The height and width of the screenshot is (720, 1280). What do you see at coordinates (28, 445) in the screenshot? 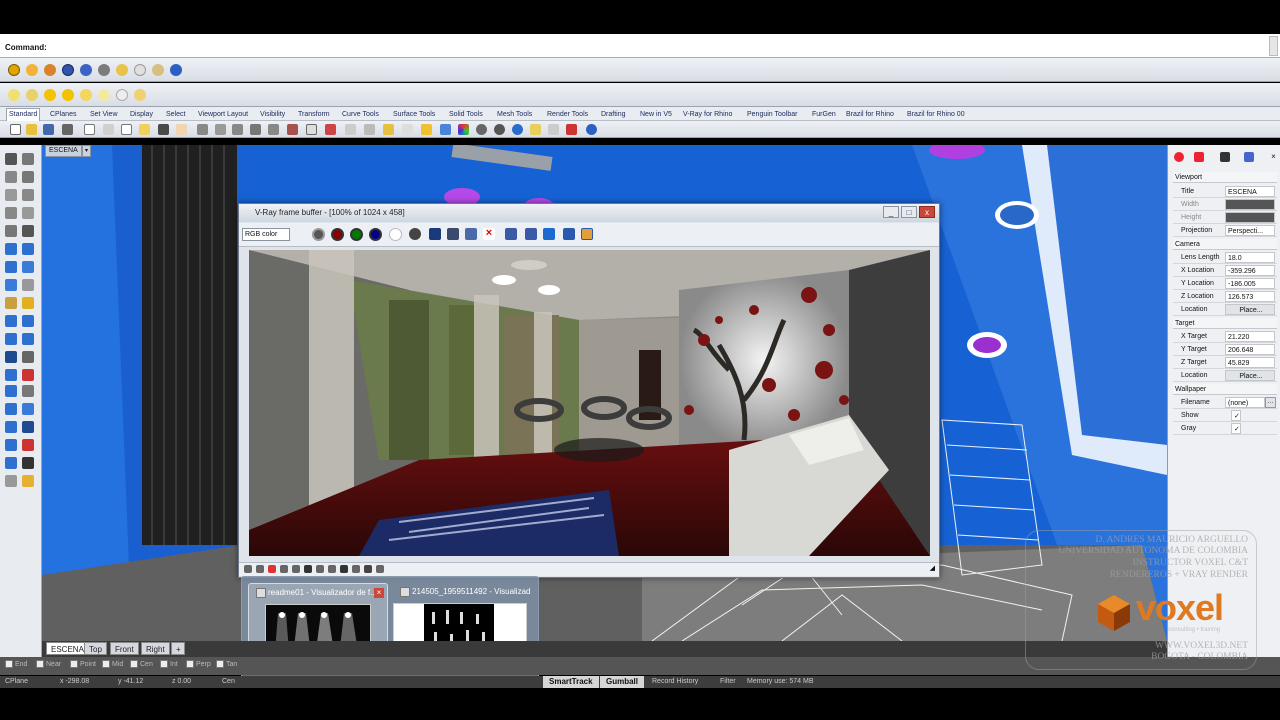
I see `curvature-icon` at bounding box center [28, 445].